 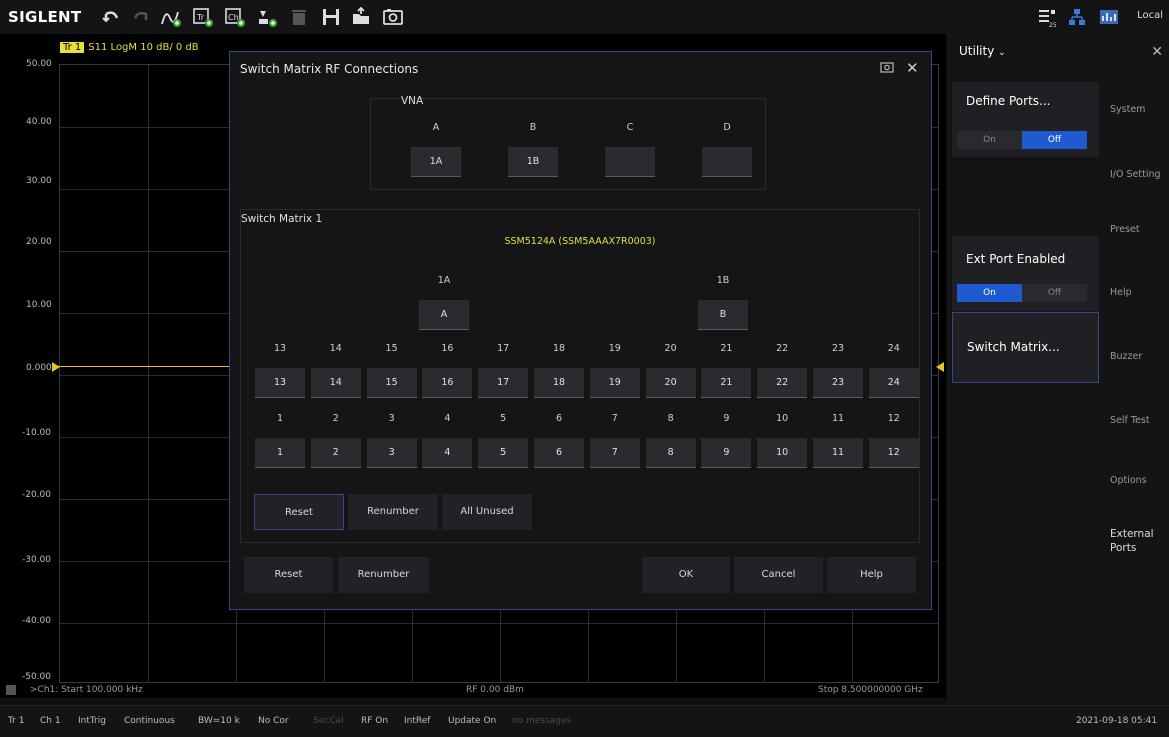 What do you see at coordinates (374, 721) in the screenshot?
I see `status-rf: RF On` at bounding box center [374, 721].